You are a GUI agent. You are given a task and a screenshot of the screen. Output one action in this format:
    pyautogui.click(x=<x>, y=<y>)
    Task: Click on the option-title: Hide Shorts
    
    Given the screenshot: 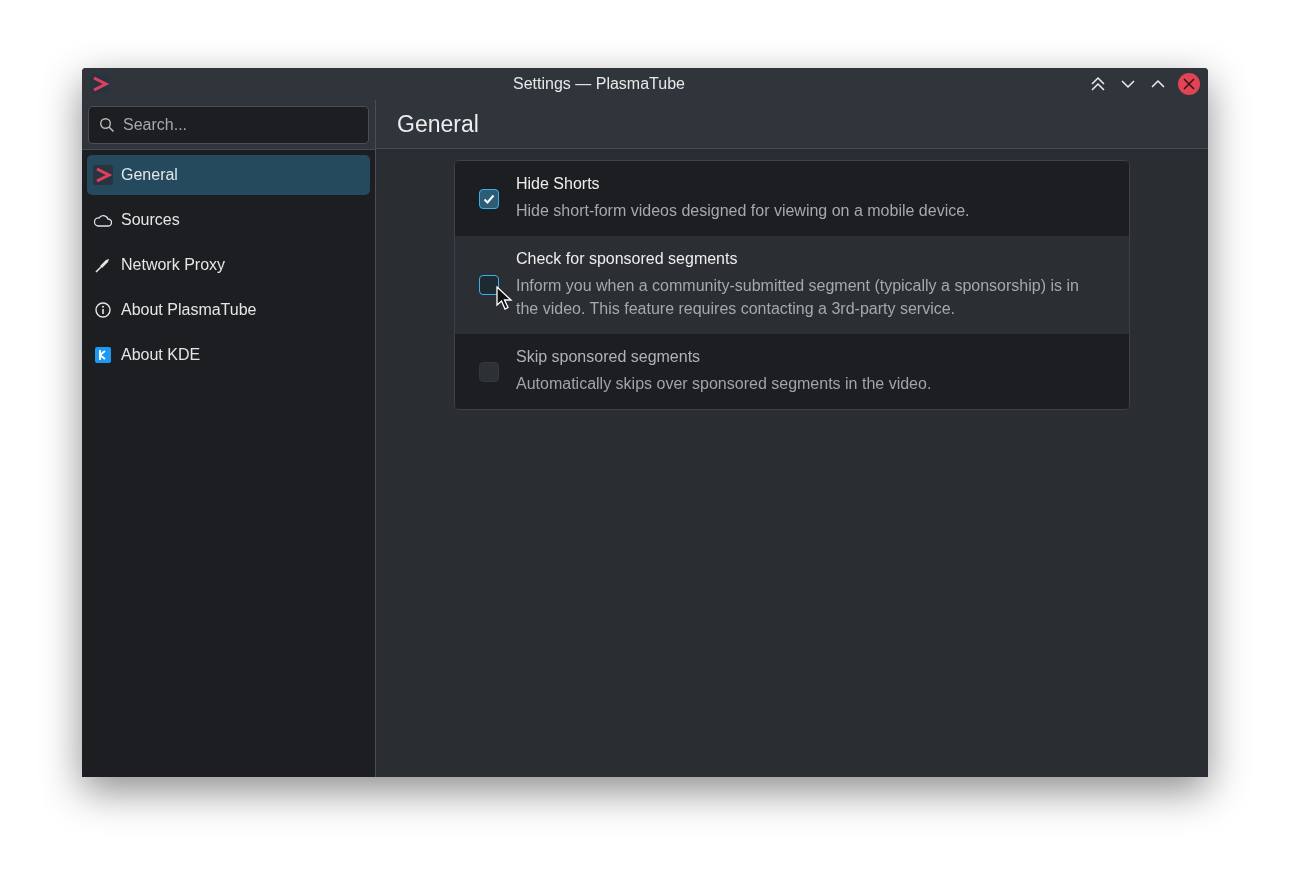 What is the action you would take?
    pyautogui.click(x=558, y=184)
    